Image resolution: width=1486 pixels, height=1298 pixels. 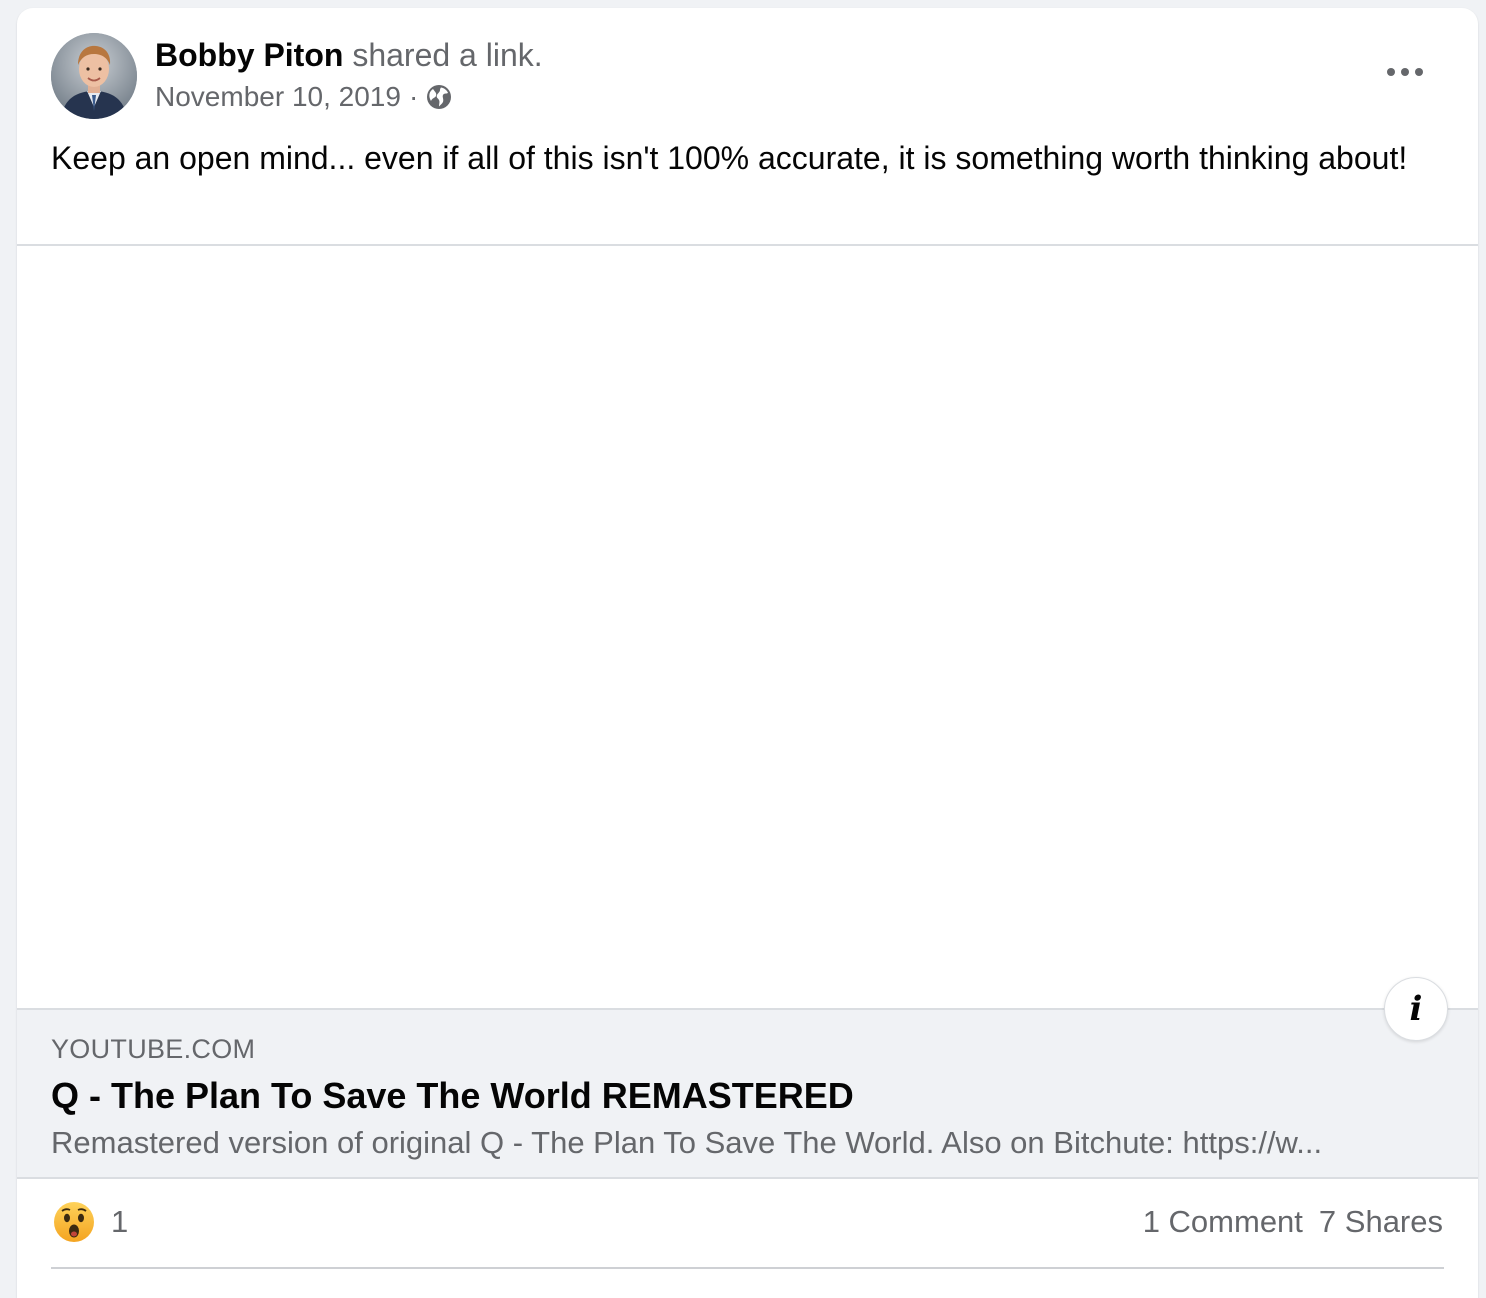 I want to click on more-options-button, so click(x=1405, y=72).